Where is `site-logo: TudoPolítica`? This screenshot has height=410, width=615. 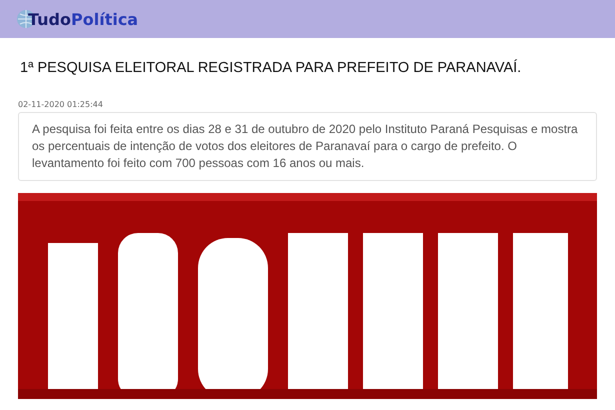 site-logo: TudoPolítica is located at coordinates (83, 19).